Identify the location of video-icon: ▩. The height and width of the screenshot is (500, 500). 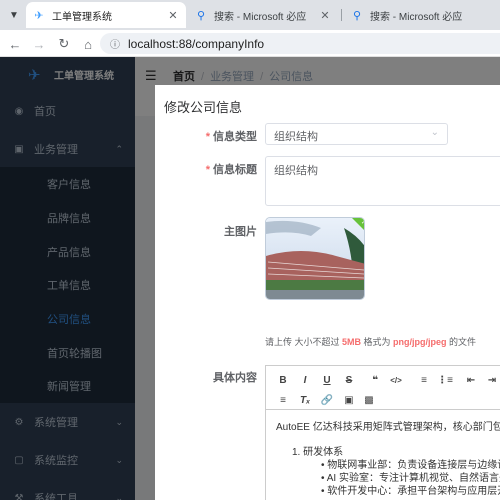
(369, 400).